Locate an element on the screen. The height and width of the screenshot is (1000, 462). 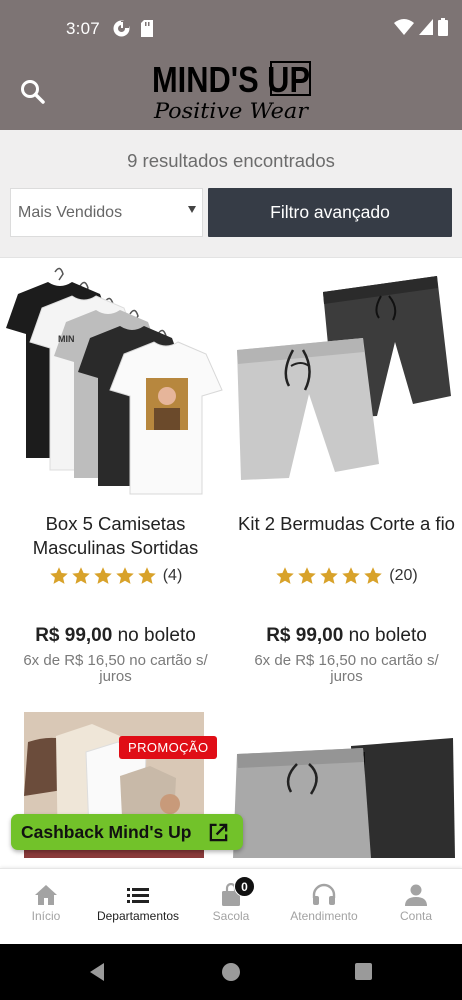
svg-text: MIN is located at coordinates (66, 339).